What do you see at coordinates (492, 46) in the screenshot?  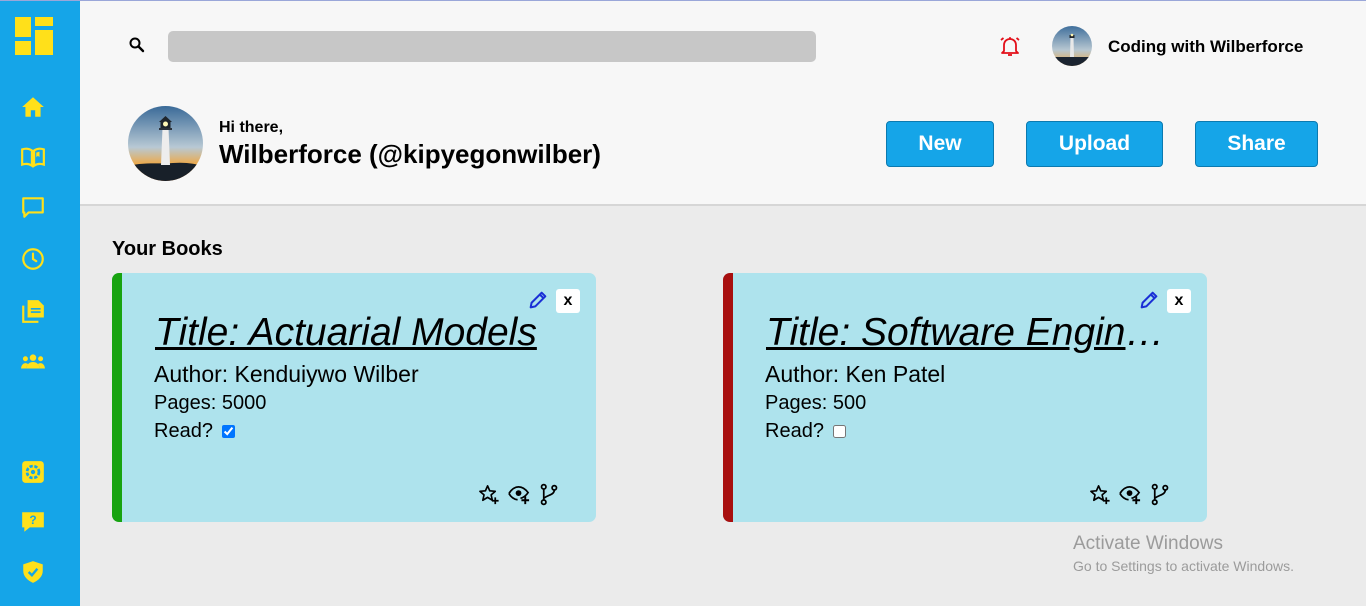 I see `search-input` at bounding box center [492, 46].